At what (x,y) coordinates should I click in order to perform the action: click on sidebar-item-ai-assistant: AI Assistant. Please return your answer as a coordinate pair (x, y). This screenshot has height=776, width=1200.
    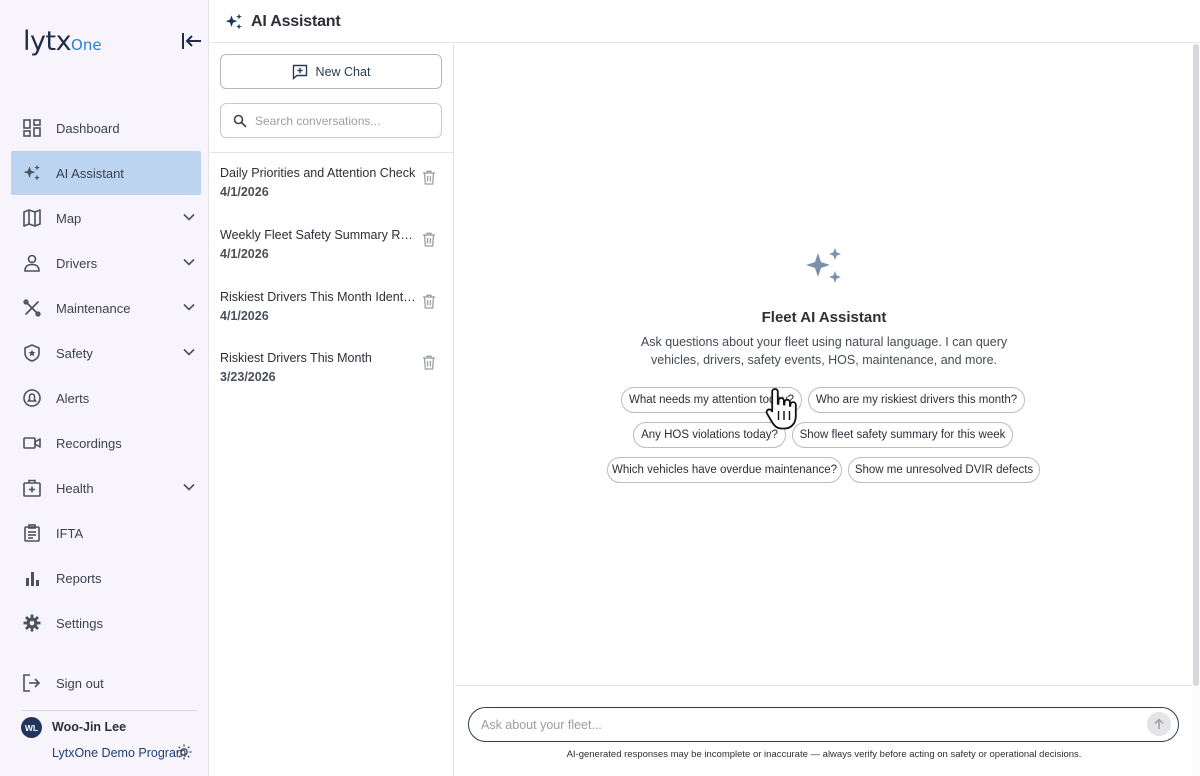
    Looking at the image, I should click on (106, 173).